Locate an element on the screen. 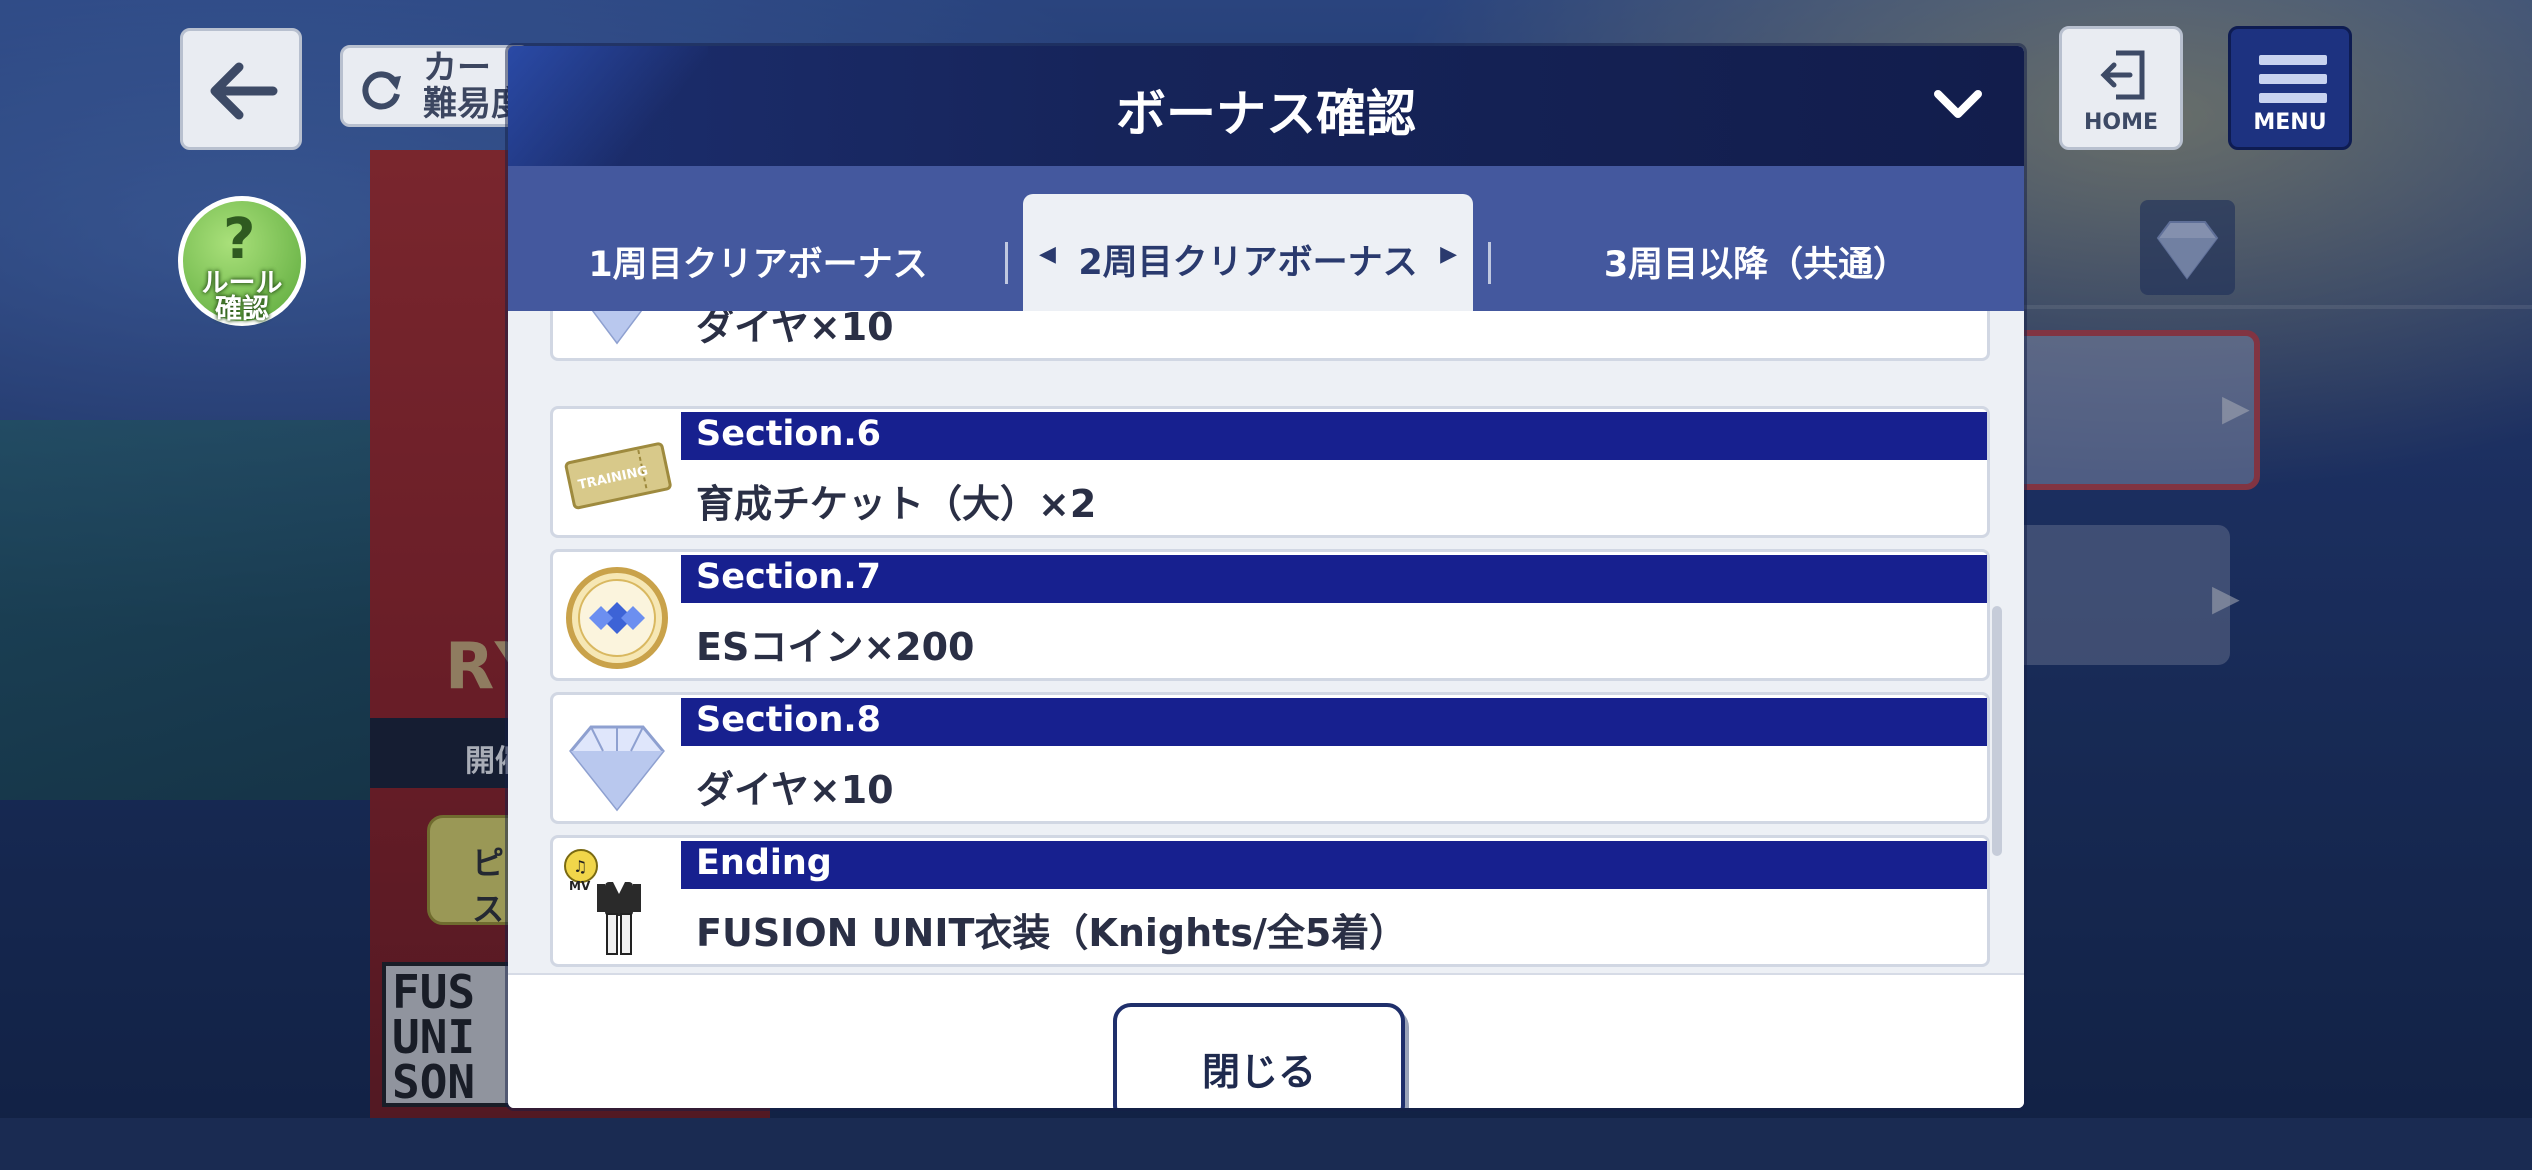 Image resolution: width=2532 pixels, height=1170 pixels. bonus-tabs: 1周目クリアボーナス ◀ 2周目クリアボーナス ▶ 3周目以降（共通） is located at coordinates (1266, 238).